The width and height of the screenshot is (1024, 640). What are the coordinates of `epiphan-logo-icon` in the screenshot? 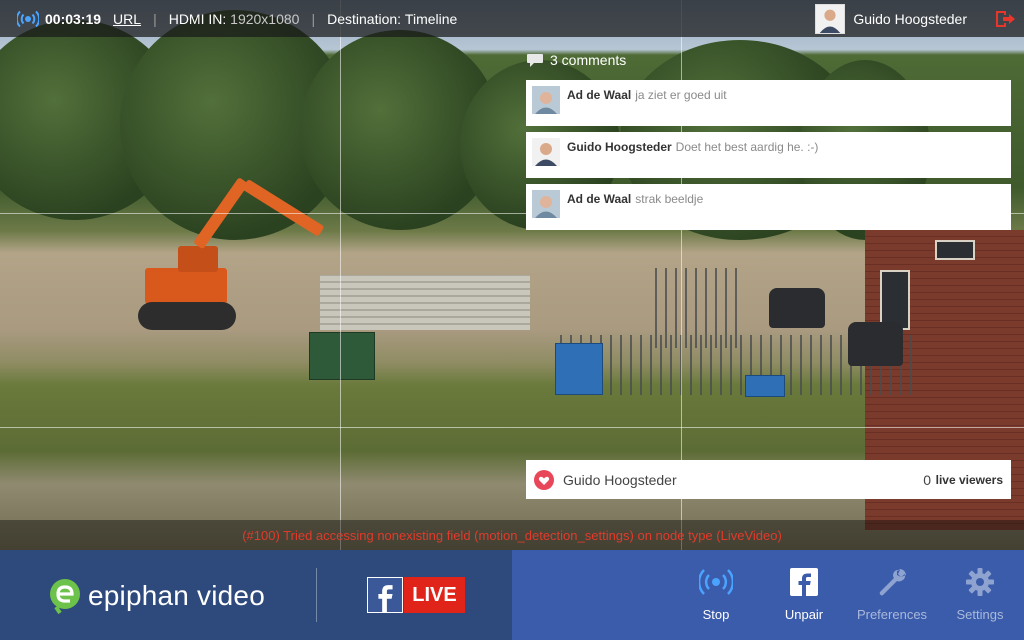 It's located at (65, 597).